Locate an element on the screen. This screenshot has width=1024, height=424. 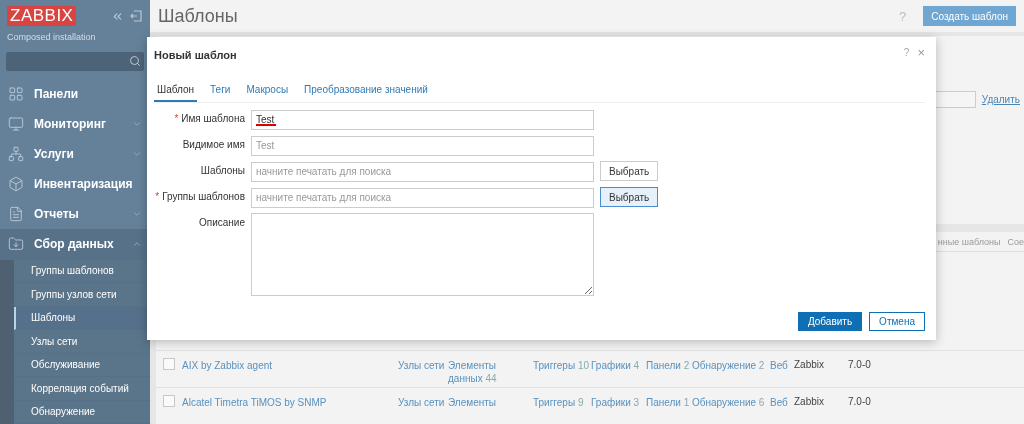
grid-icon is located at coordinates (16, 93).